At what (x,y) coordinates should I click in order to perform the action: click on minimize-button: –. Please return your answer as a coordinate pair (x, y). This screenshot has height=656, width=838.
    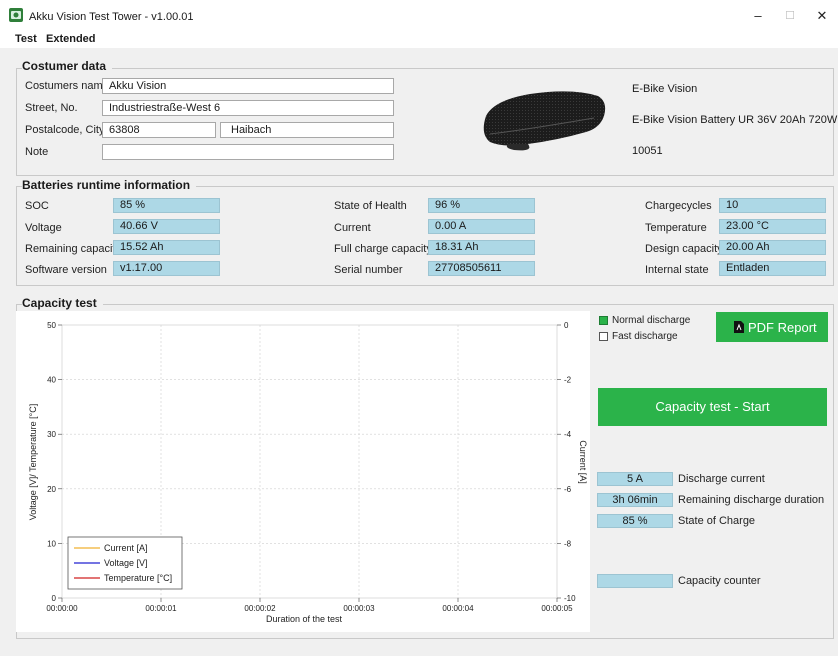
    Looking at the image, I should click on (758, 16).